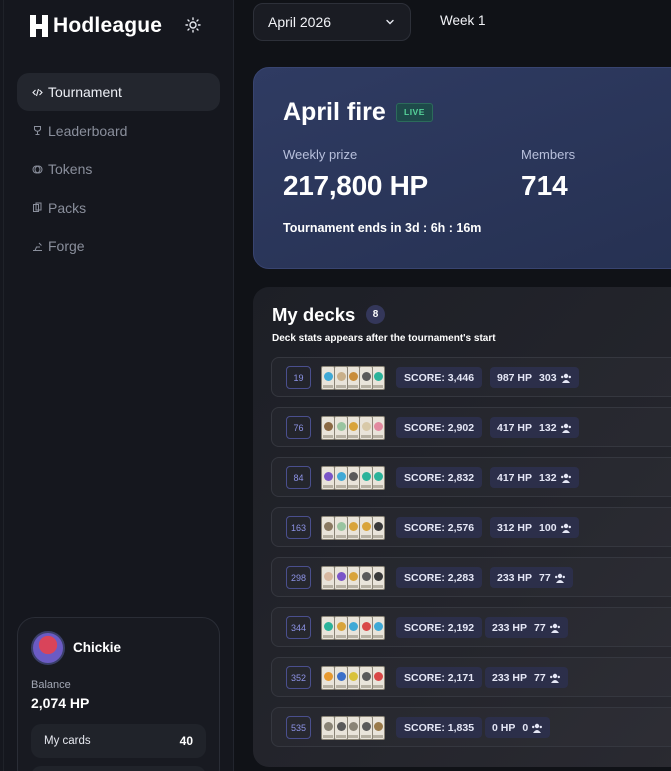 The height and width of the screenshot is (771, 671). What do you see at coordinates (298, 677) in the screenshot?
I see `deck-id-badge: 352` at bounding box center [298, 677].